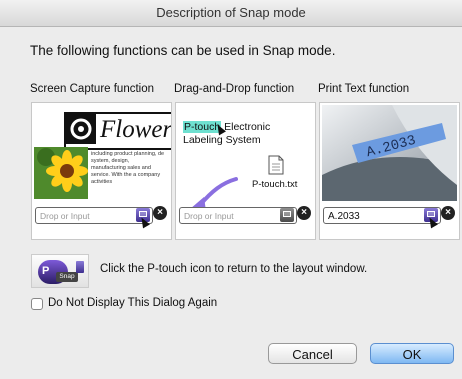 This screenshot has width=462, height=379. Describe the element at coordinates (136, 129) in the screenshot. I see `capture-heading: Flower` at that location.